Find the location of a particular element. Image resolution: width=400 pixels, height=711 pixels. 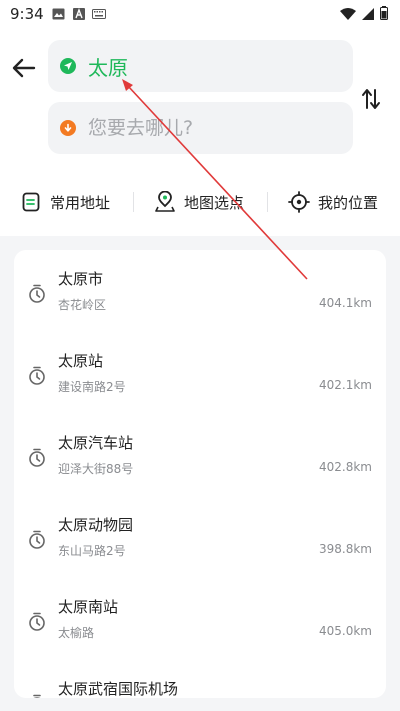

battery-icon is located at coordinates (384, 15).